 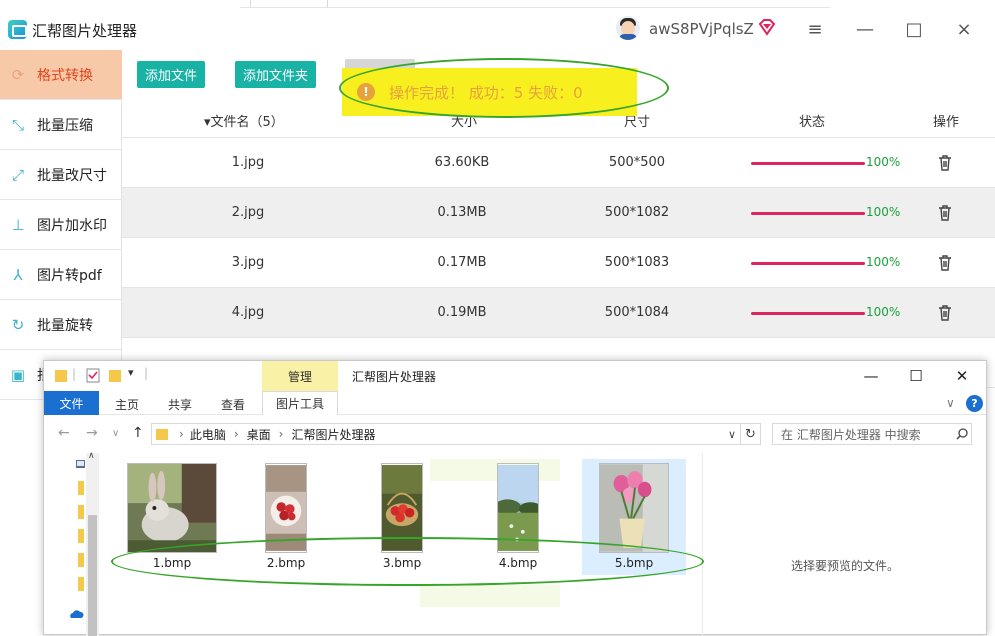 I want to click on row-size: 0.13MB, so click(x=462, y=212).